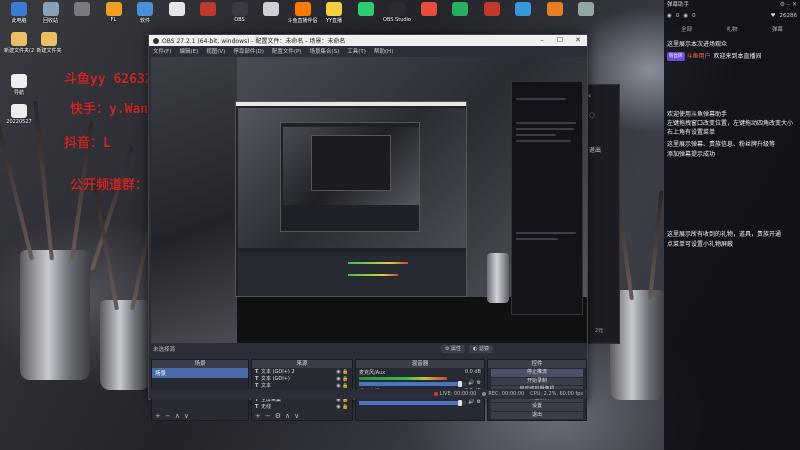  I want to click on control-button: 停止推流, so click(537, 373).